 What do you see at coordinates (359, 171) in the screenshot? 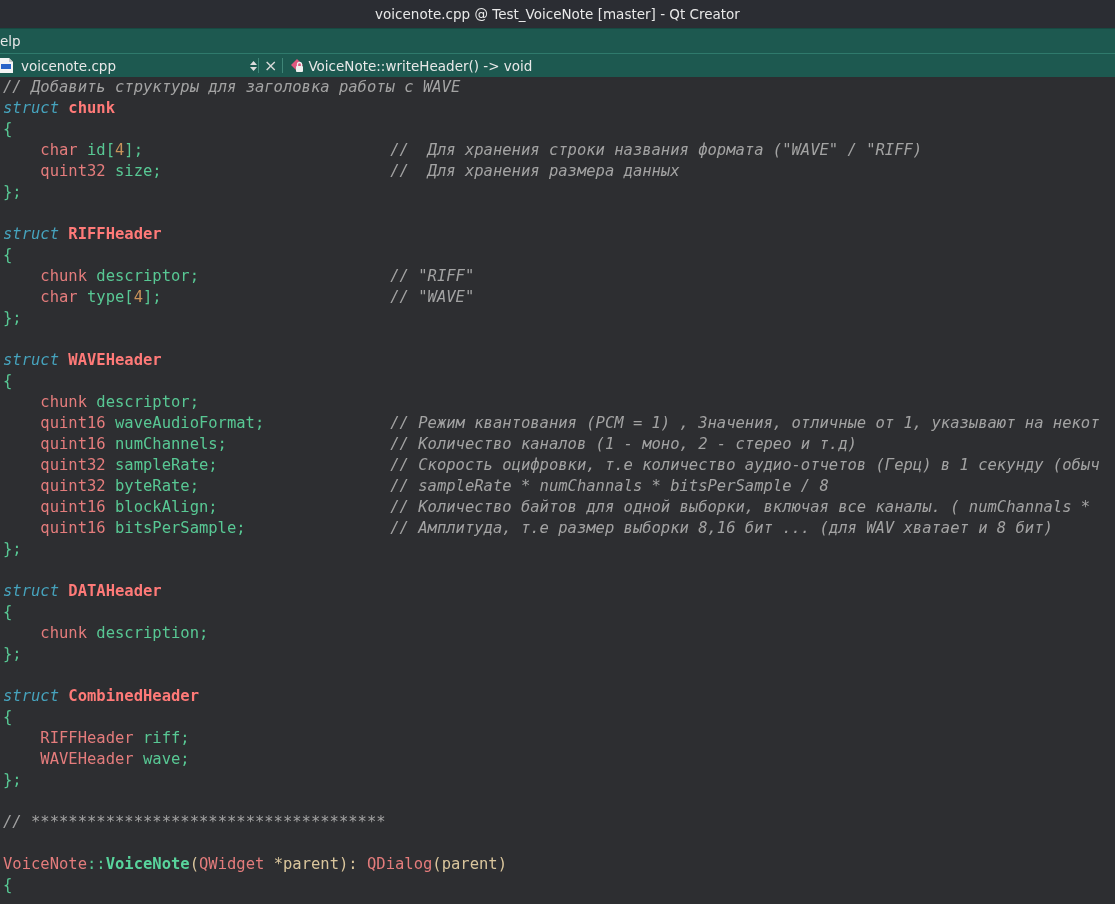
I see `code-line: quint32 size; // Для хранения размера данных` at bounding box center [359, 171].